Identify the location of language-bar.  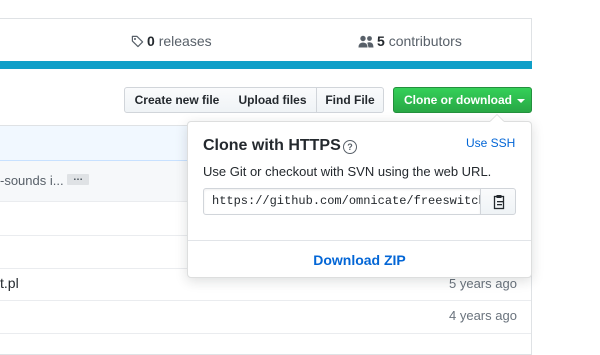
(266, 65).